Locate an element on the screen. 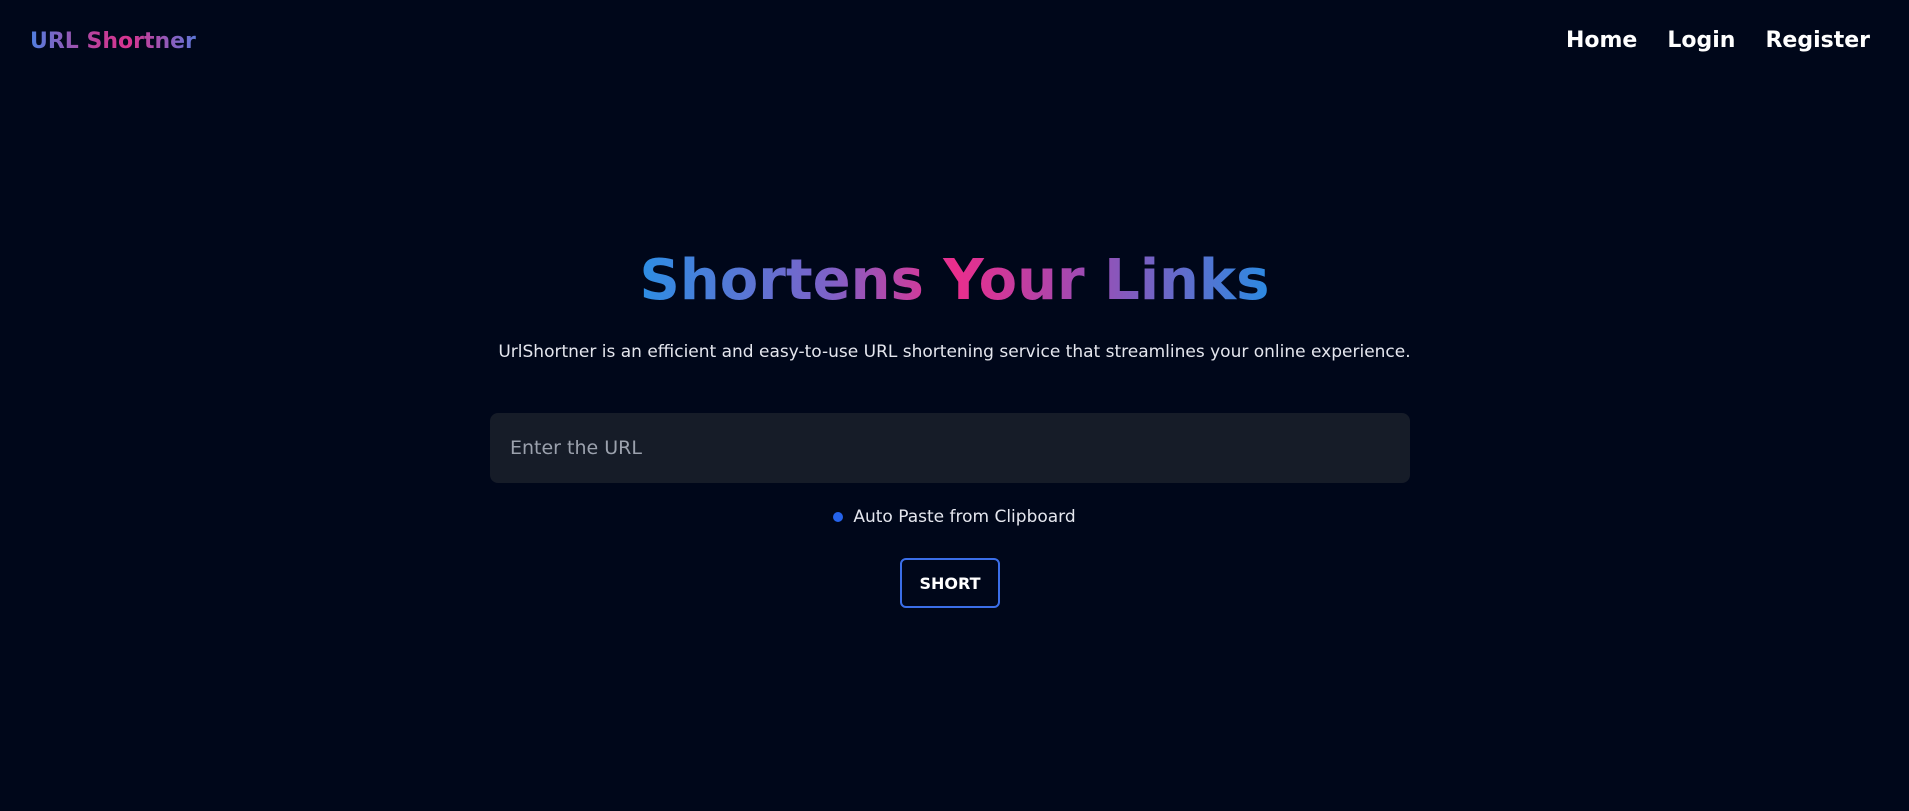  short-button: SHORT is located at coordinates (950, 583).